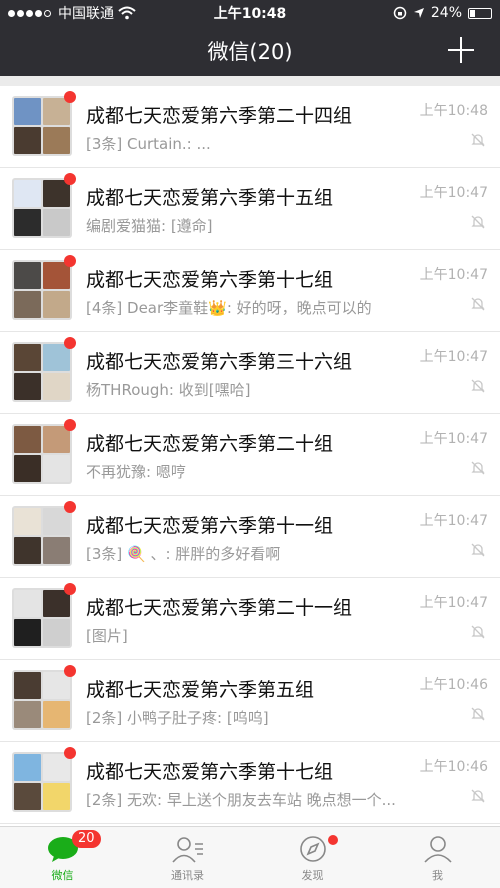 The height and width of the screenshot is (888, 500). What do you see at coordinates (149, 226) in the screenshot?
I see `chat-preview: 编剧爱猫猫: [遵命]` at bounding box center [149, 226].